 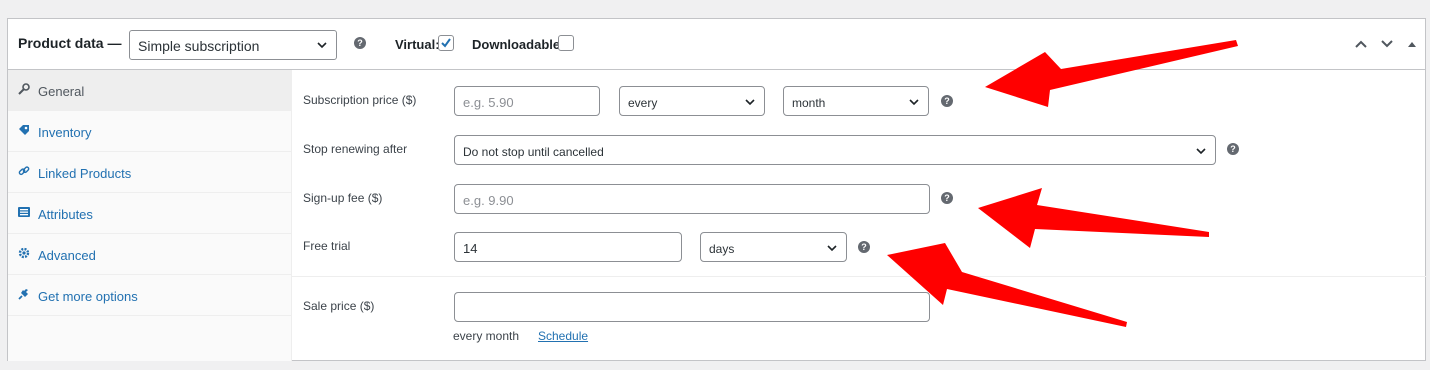 What do you see at coordinates (773, 247) in the screenshot?
I see `free-trial-period-select: days` at bounding box center [773, 247].